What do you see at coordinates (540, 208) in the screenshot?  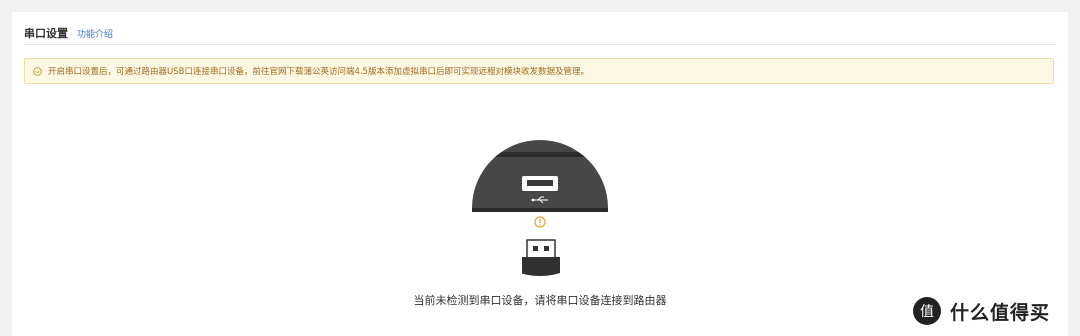 I see `usb-disconnected-icon` at bounding box center [540, 208].